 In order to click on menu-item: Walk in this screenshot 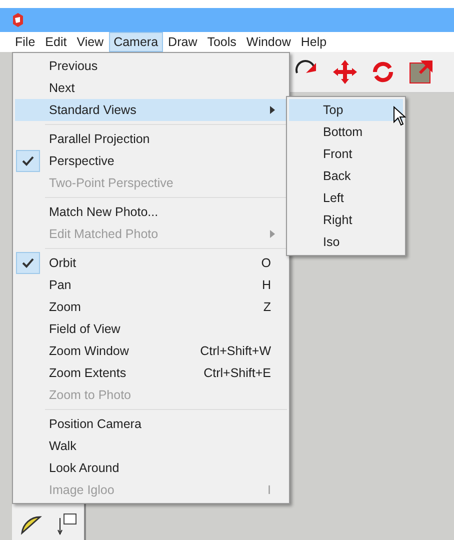, I will do `click(151, 446)`.